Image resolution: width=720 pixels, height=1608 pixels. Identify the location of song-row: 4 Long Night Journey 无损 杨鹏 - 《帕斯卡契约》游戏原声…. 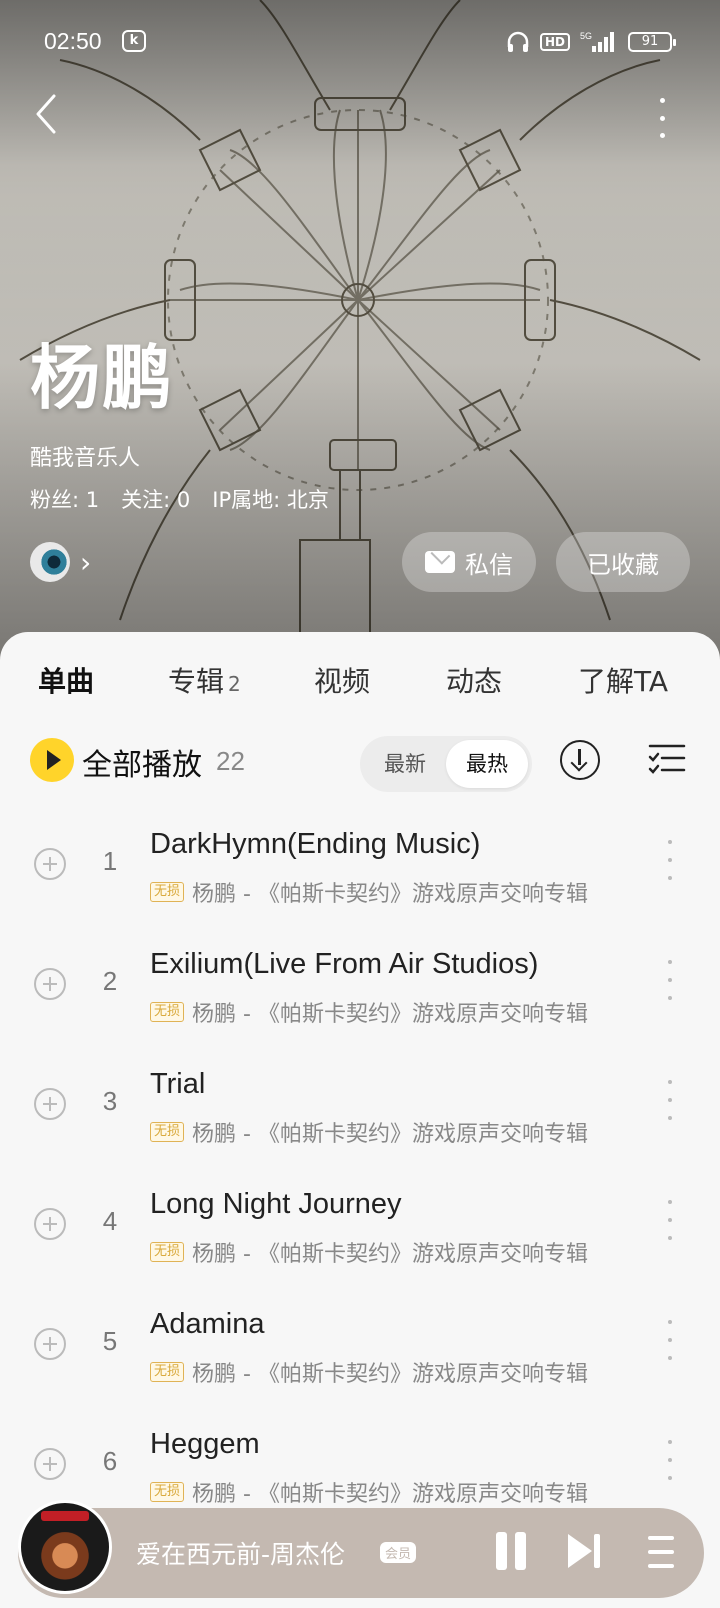
(360, 1234).